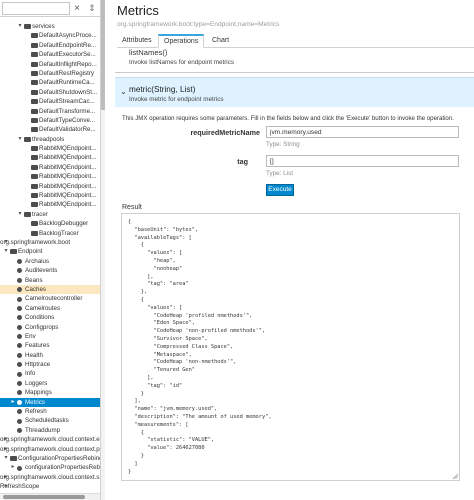 This screenshot has height=500, width=474. What do you see at coordinates (137, 41) in the screenshot?
I see `tab-attributes: Attributes` at bounding box center [137, 41].